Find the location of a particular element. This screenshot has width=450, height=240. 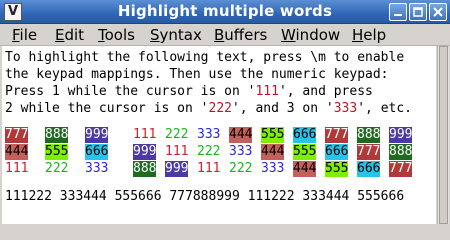

menu-help: Help is located at coordinates (369, 35).